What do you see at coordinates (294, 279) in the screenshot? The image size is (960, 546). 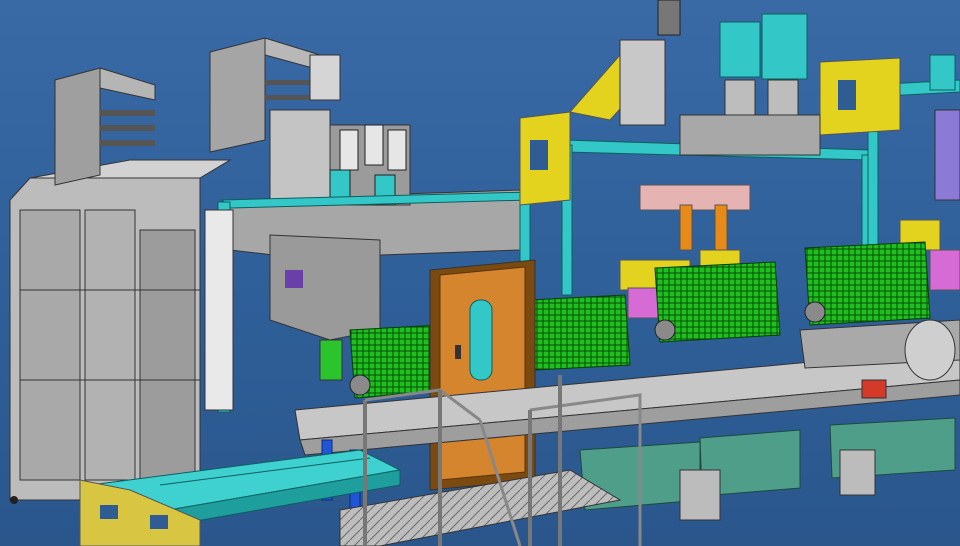 I see `control-box-icon` at bounding box center [294, 279].